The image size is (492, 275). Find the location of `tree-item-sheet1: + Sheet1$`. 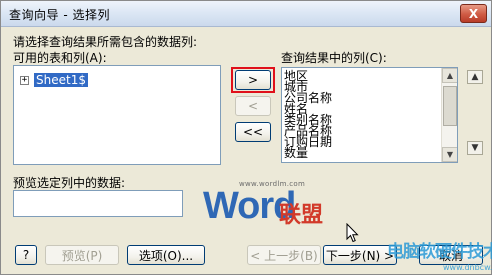

tree-item-sheet1: + Sheet1$ is located at coordinates (54, 80).